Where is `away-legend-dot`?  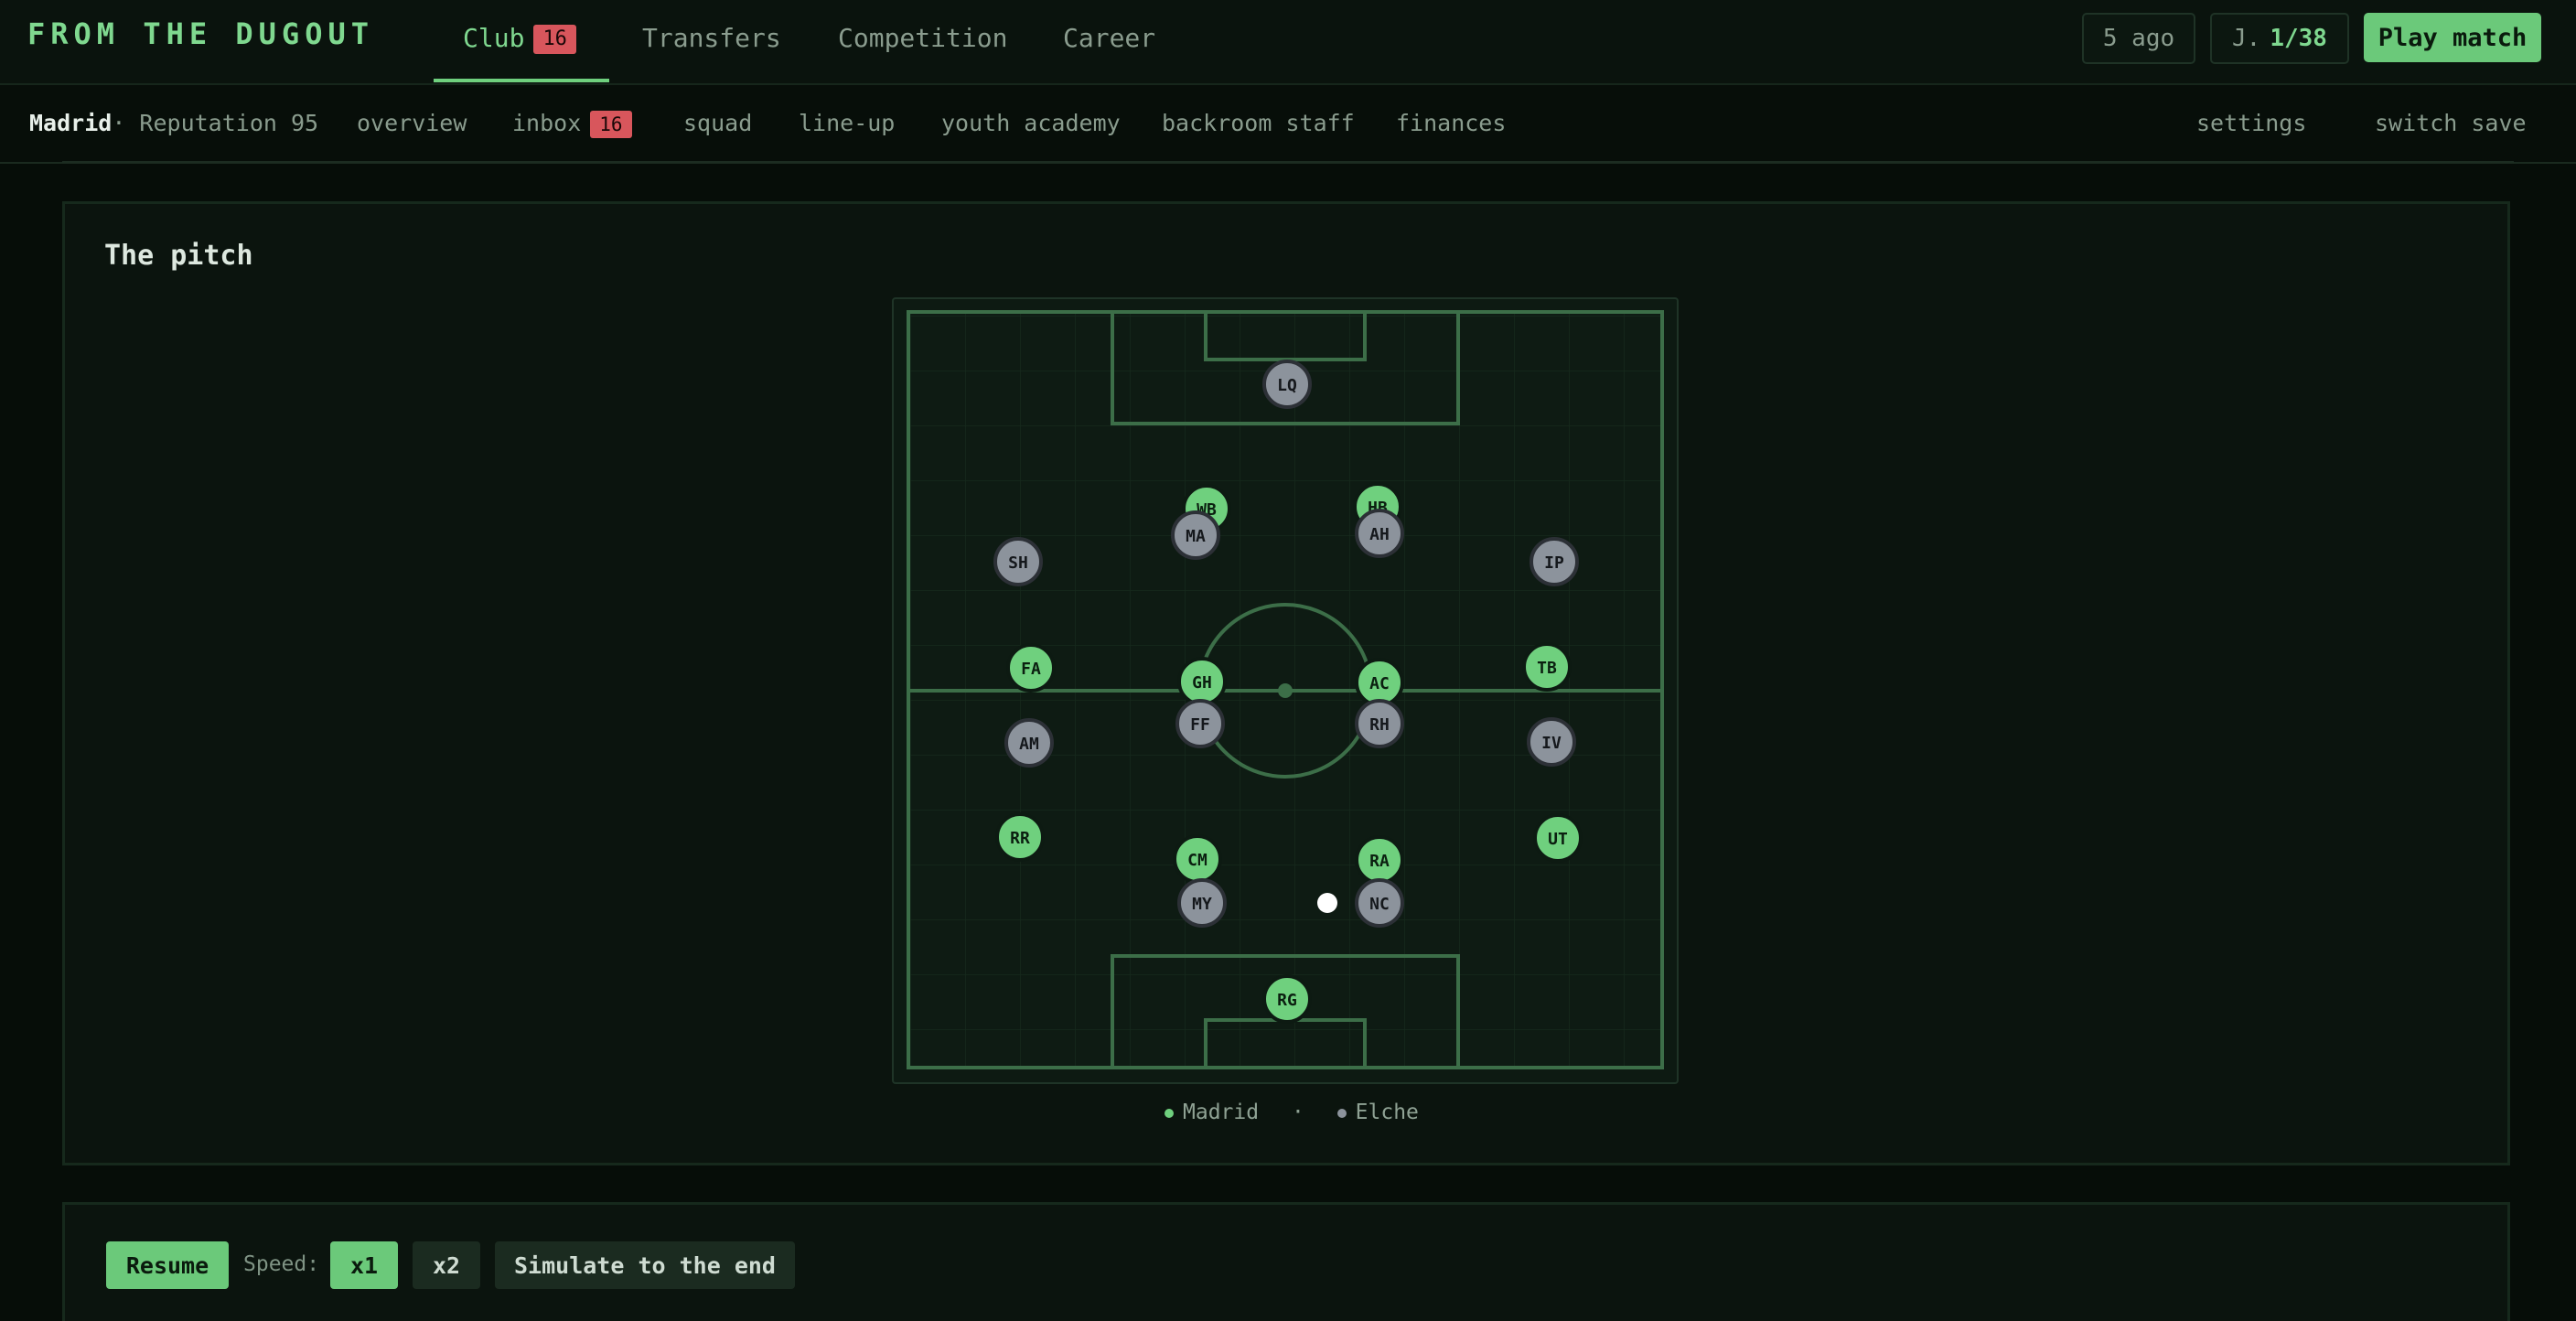
away-legend-dot is located at coordinates (1341, 1113).